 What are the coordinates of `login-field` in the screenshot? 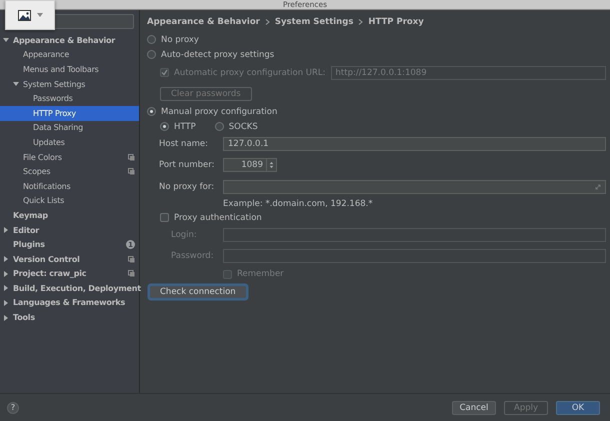 It's located at (414, 235).